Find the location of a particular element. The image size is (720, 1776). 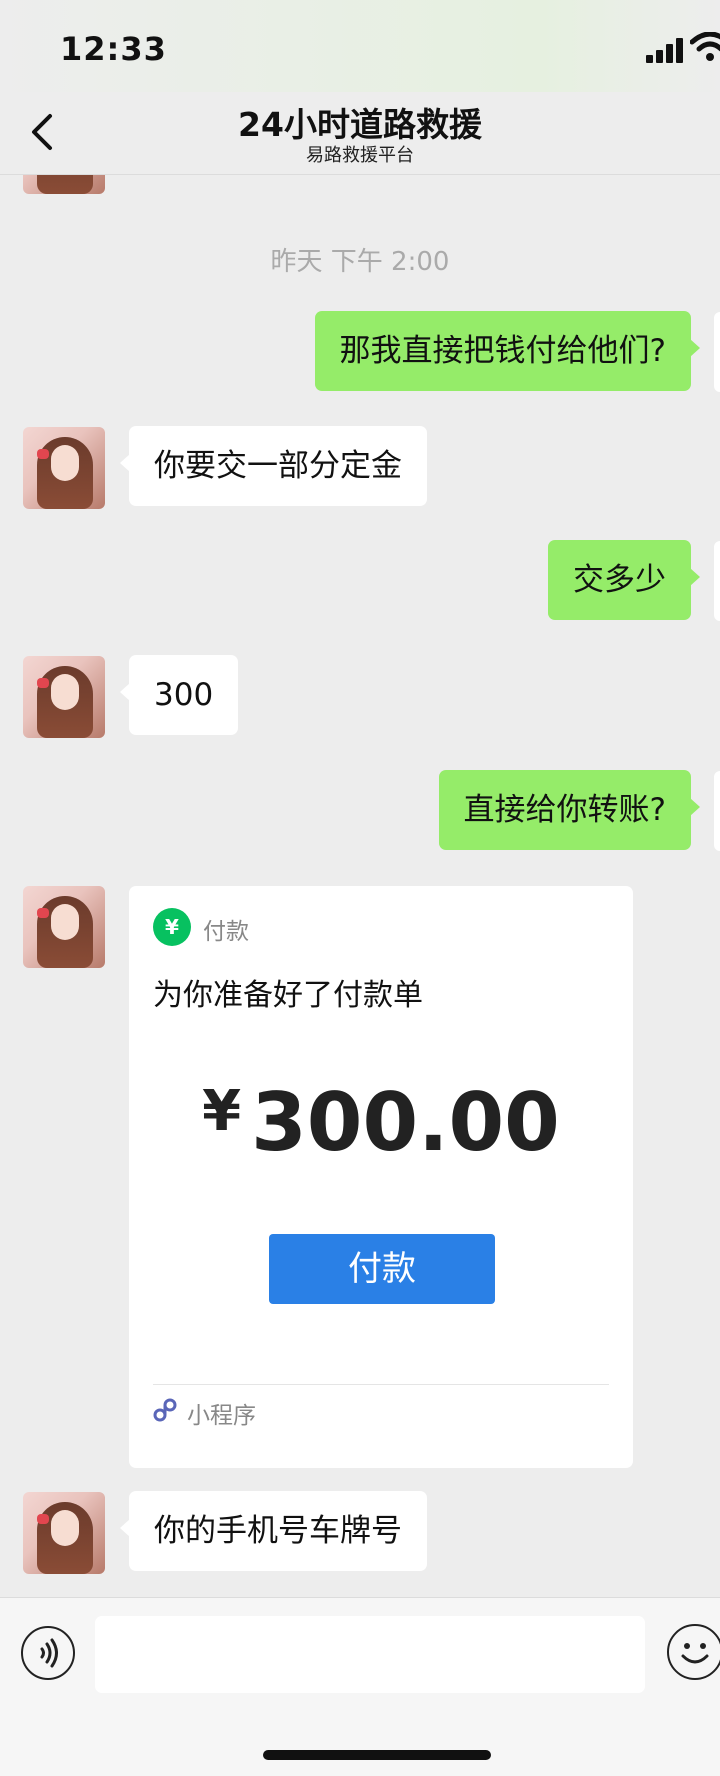

status-time: 12:33 is located at coordinates (113, 49).